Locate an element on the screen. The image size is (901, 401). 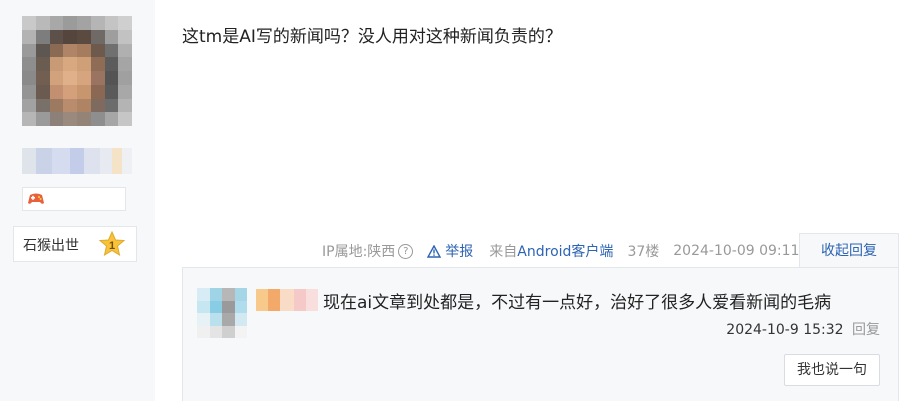
collapse-replies-button: 收起回复 is located at coordinates (849, 250).